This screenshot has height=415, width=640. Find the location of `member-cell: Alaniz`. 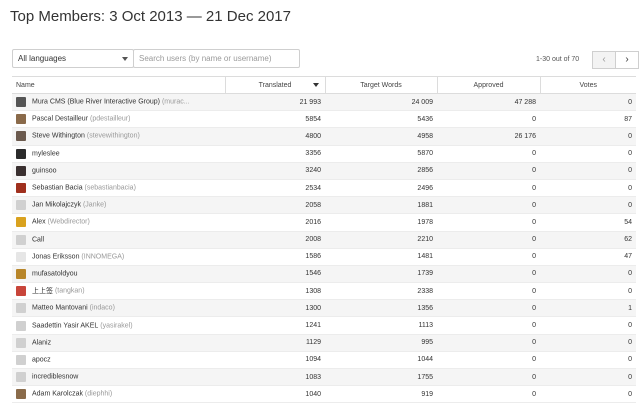

member-cell: Alaniz is located at coordinates (118, 343).